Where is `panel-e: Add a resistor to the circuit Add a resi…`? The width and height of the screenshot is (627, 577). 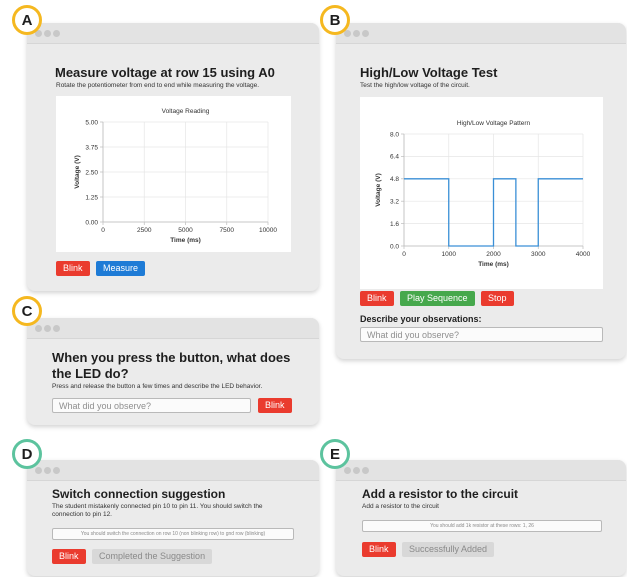 panel-e: Add a resistor to the circuit Add a resi… is located at coordinates (481, 518).